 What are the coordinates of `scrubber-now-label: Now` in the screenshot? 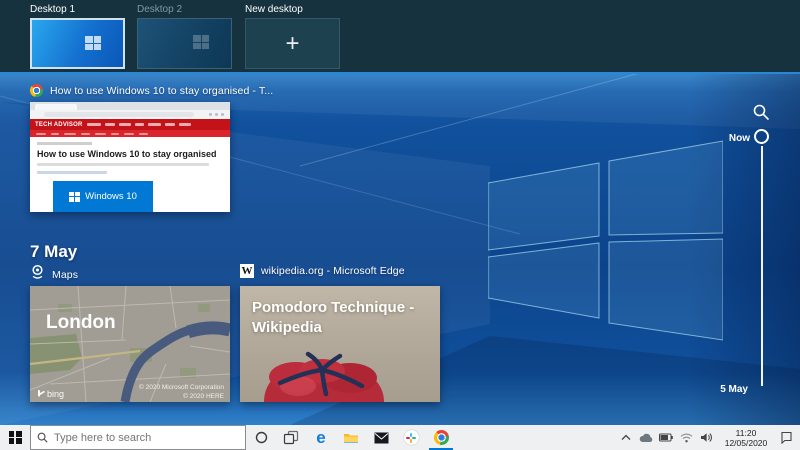 It's located at (739, 138).